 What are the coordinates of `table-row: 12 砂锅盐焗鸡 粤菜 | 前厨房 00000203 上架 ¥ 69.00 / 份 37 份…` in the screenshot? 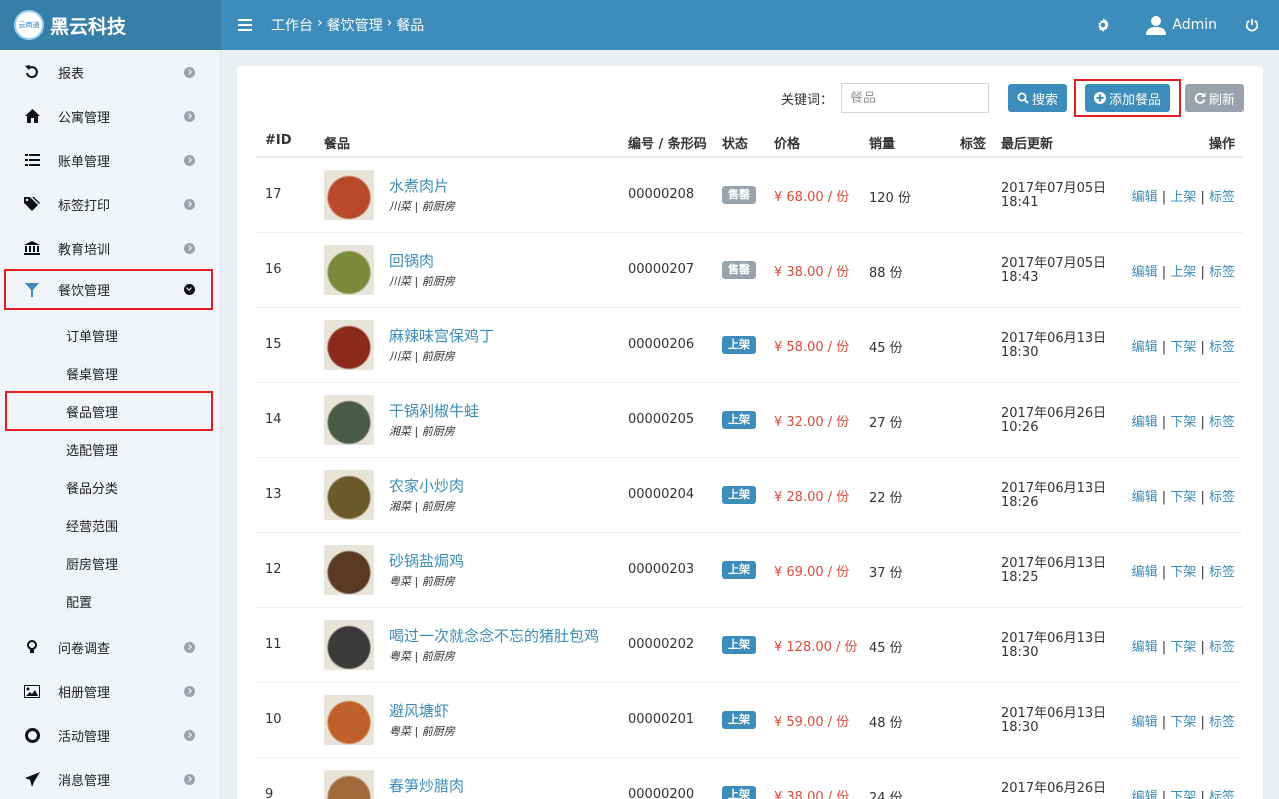 It's located at (749, 570).